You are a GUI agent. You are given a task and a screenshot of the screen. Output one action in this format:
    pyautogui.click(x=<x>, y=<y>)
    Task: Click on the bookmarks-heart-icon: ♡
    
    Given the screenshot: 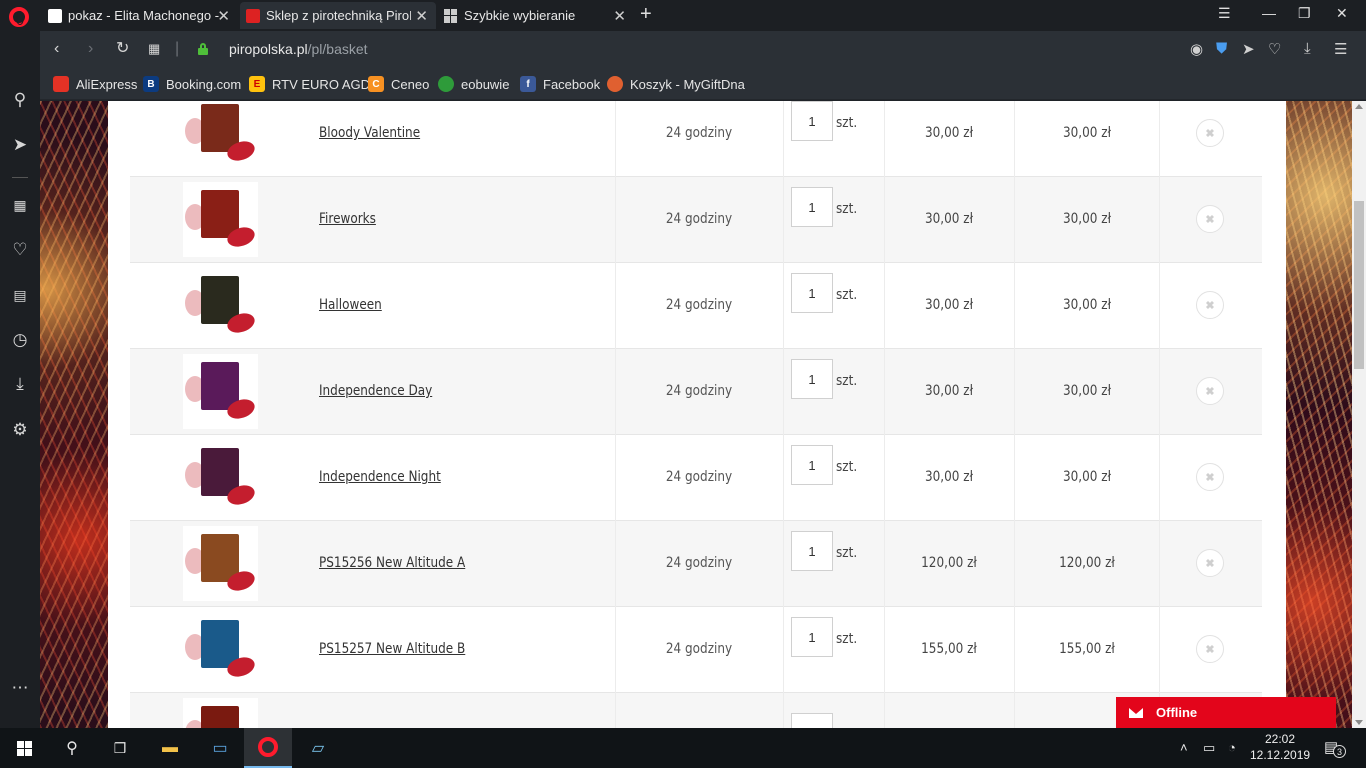 What is the action you would take?
    pyautogui.click(x=20, y=250)
    